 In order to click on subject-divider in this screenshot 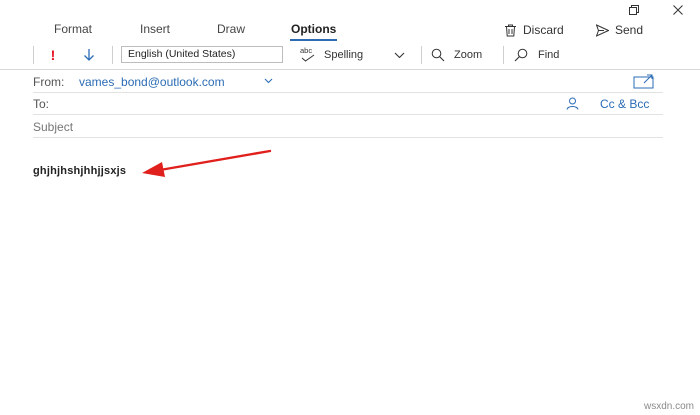, I will do `click(348, 137)`.